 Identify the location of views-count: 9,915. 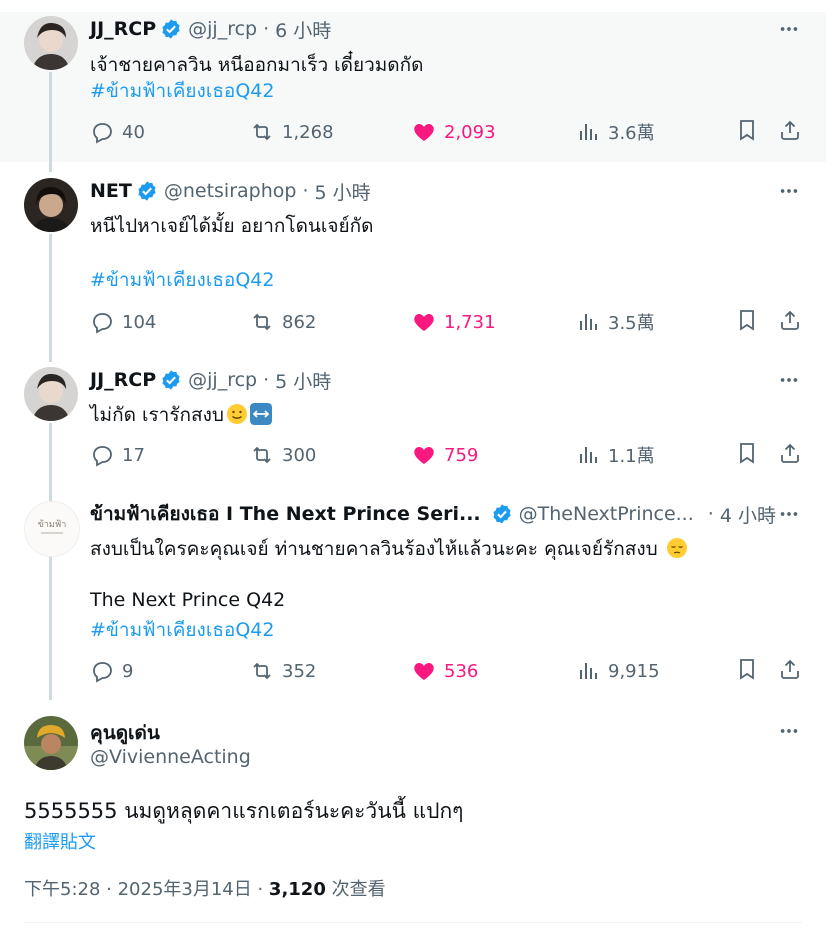
(634, 671).